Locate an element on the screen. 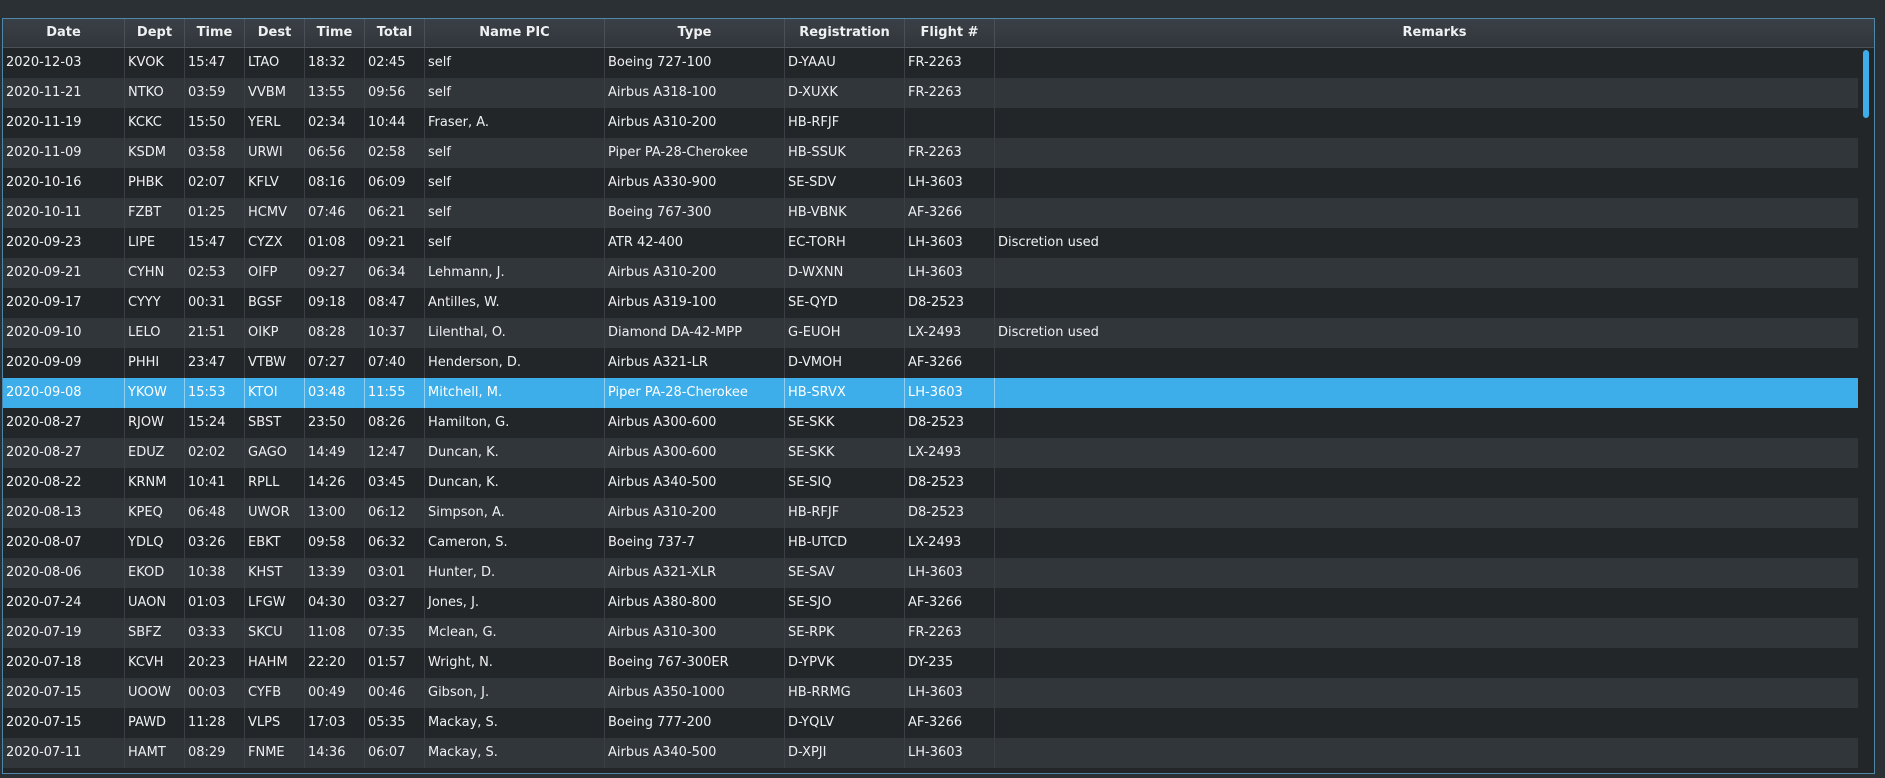  cell-registration: SE-SAV is located at coordinates (845, 573).